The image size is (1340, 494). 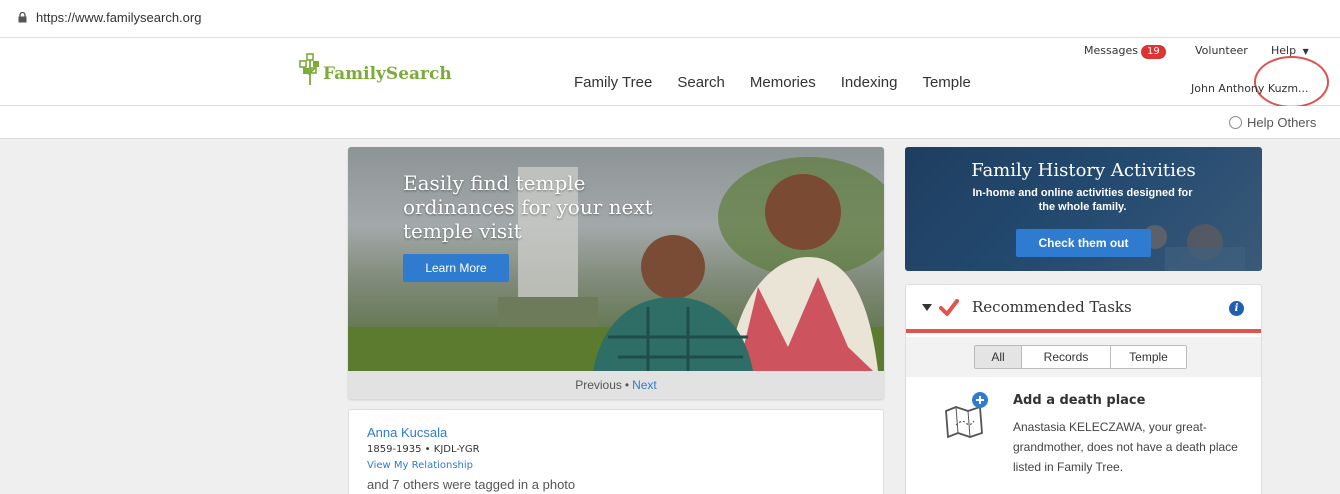 What do you see at coordinates (1153, 52) in the screenshot?
I see `messages-count-badge: 19` at bounding box center [1153, 52].